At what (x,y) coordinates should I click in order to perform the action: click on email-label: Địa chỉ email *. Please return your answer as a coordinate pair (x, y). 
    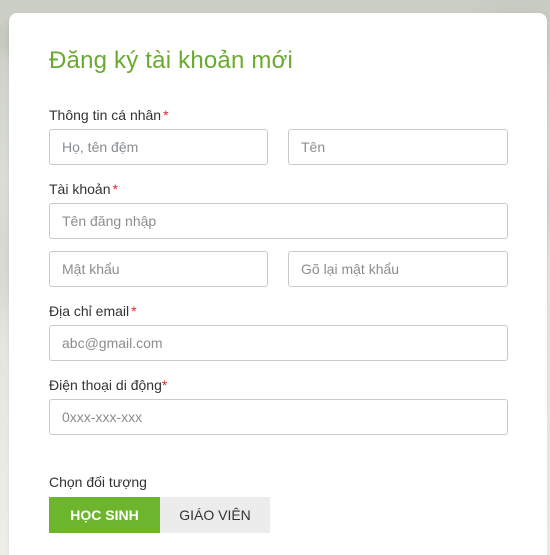
    Looking at the image, I should click on (93, 311).